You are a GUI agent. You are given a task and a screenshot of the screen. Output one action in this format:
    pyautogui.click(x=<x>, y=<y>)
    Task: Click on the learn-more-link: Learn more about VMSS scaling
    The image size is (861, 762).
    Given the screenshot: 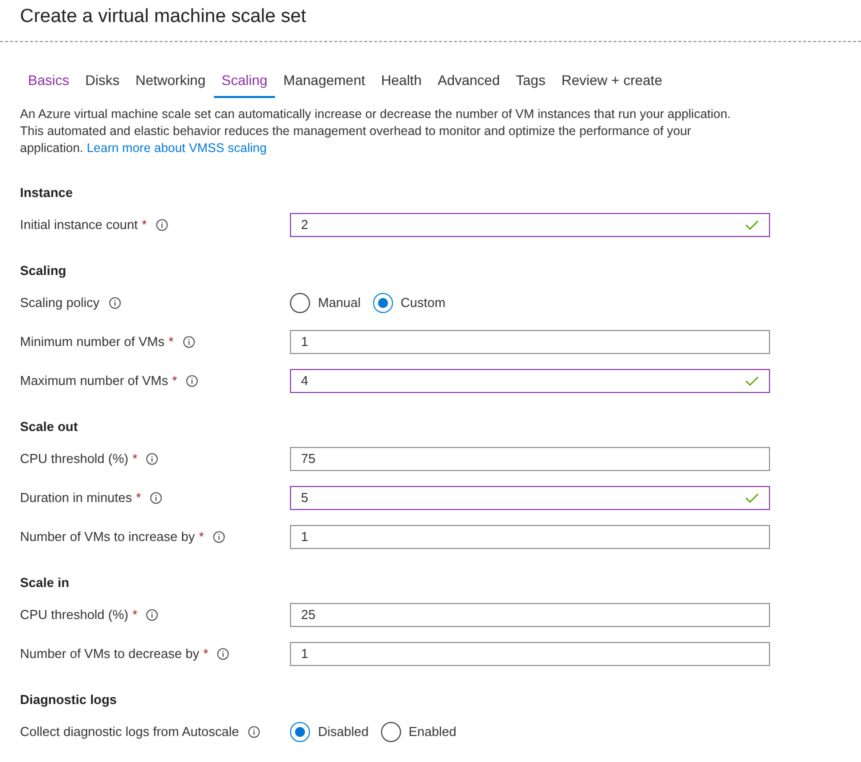 What is the action you would take?
    pyautogui.click(x=176, y=148)
    